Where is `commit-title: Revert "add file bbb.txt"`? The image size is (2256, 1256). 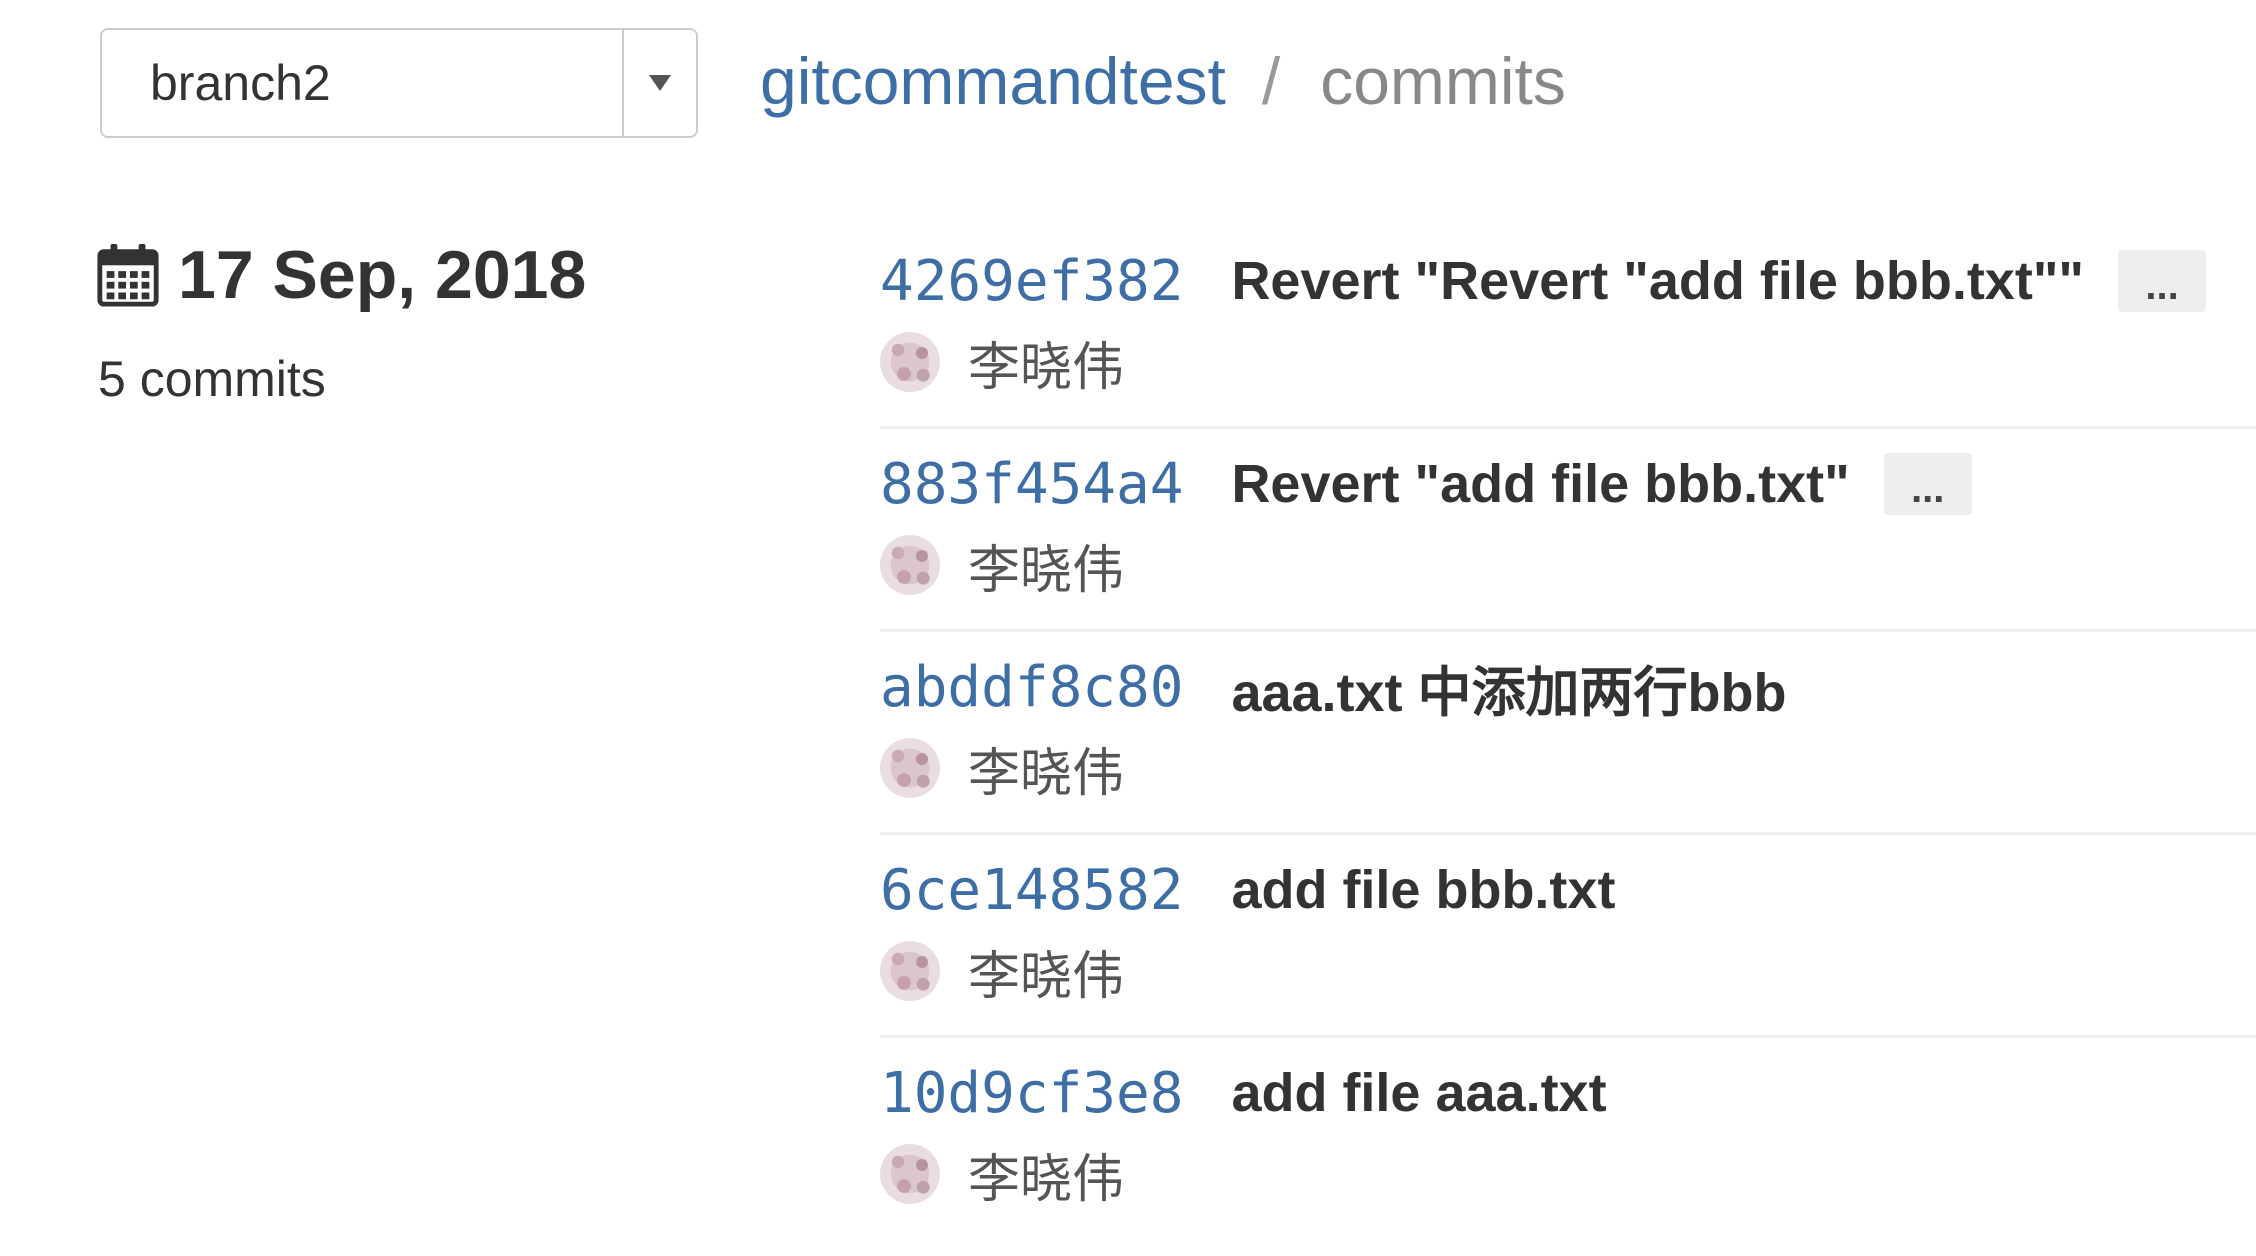 commit-title: Revert "add file bbb.txt" is located at coordinates (1540, 484).